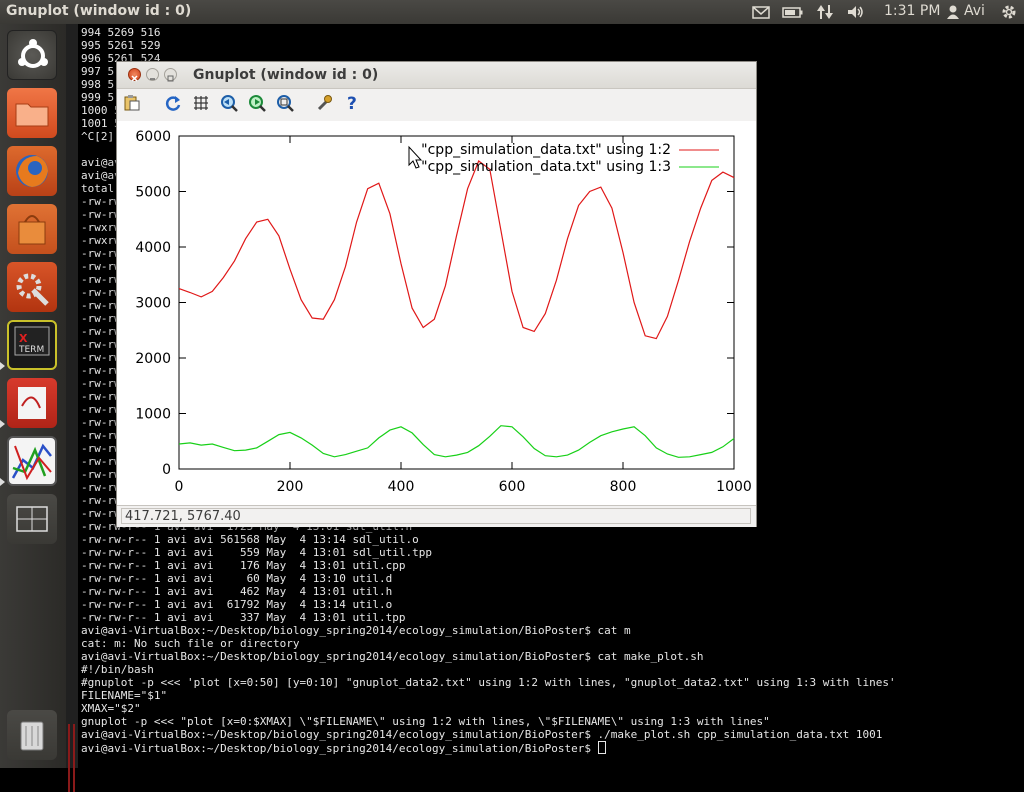 This screenshot has width=1024, height=792. What do you see at coordinates (166, 470) in the screenshot?
I see `y-tick-label: 0` at bounding box center [166, 470].